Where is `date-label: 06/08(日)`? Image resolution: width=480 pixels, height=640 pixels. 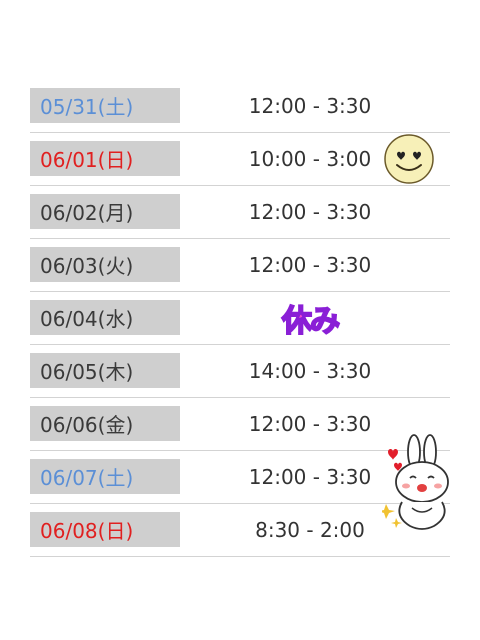 date-label: 06/08(日) is located at coordinates (105, 529).